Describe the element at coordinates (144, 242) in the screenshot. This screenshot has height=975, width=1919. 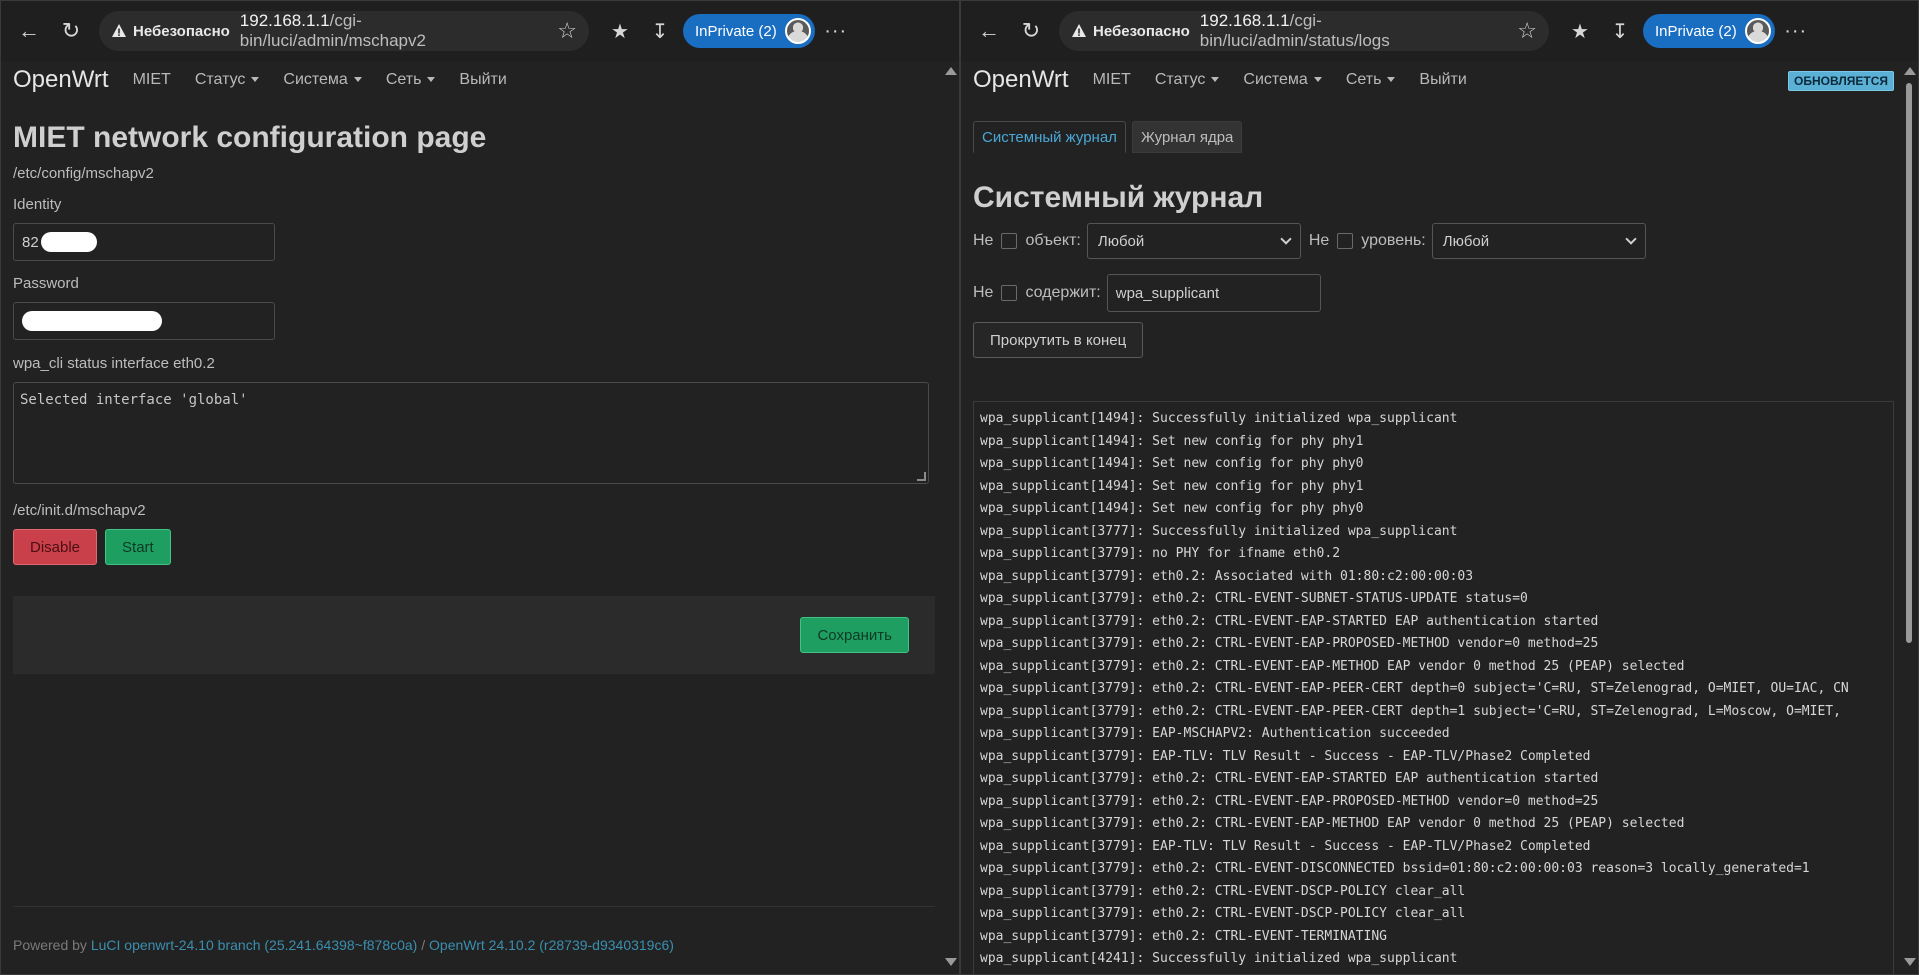
I see `identity-field: 82` at that location.